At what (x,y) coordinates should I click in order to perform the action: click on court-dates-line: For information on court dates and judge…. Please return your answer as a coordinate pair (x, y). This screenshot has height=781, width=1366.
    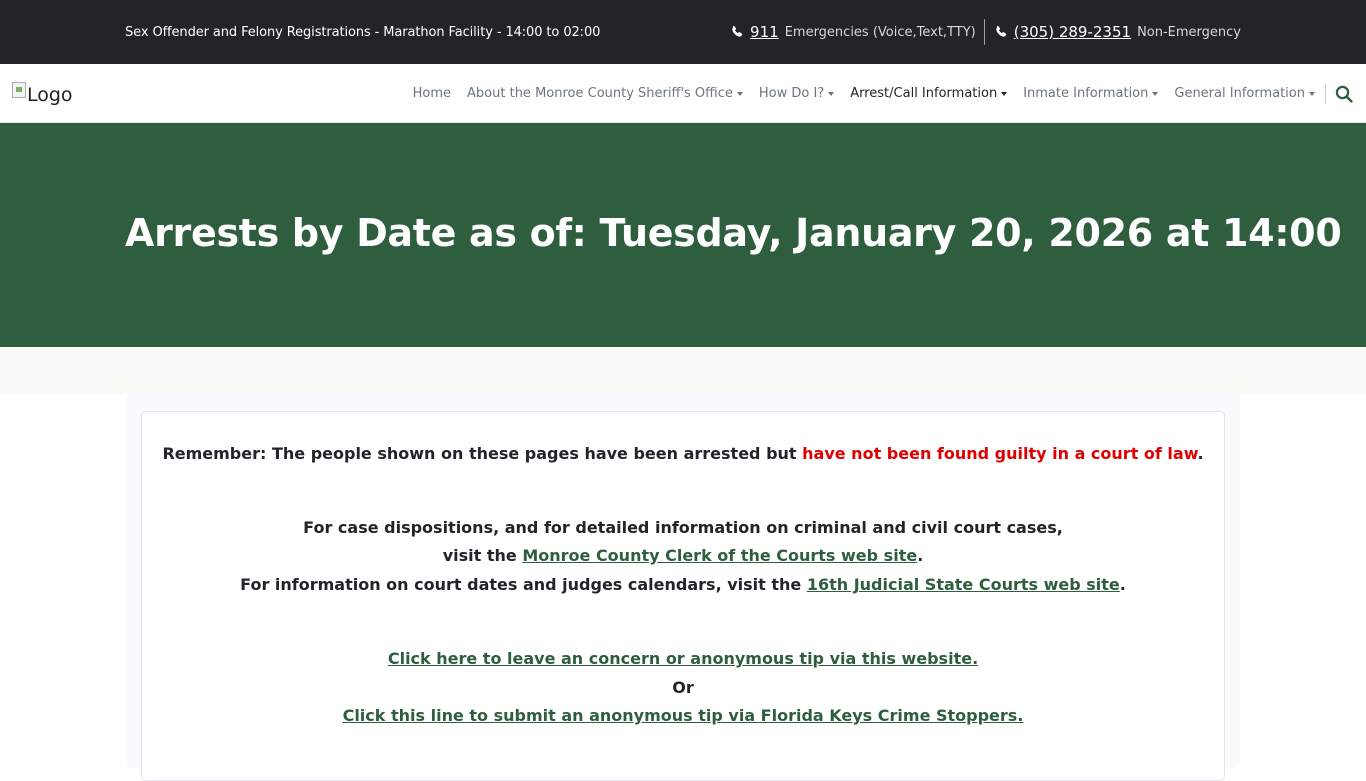
    Looking at the image, I should click on (683, 584).